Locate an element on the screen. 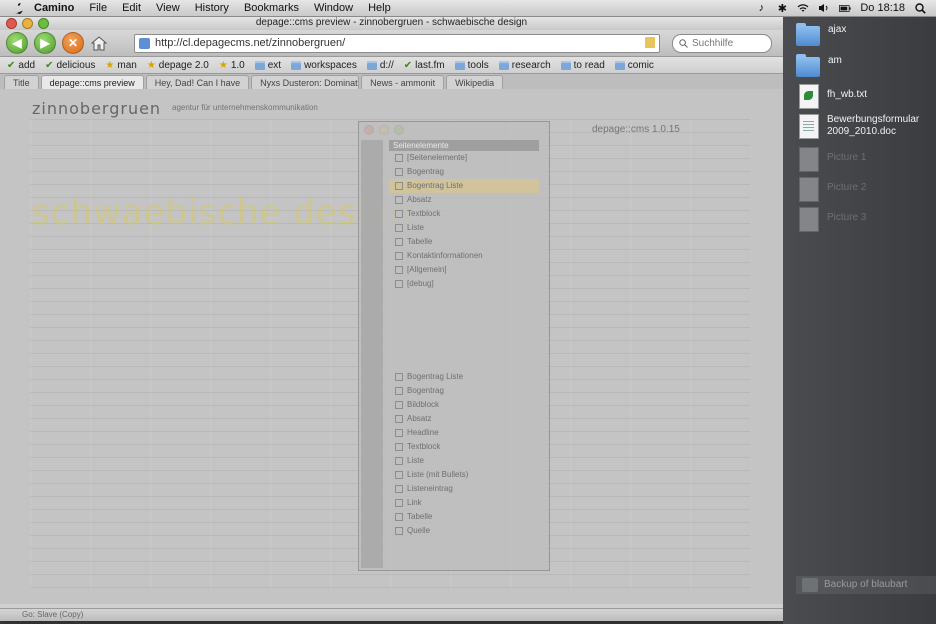 The width and height of the screenshot is (936, 624). menu-window: Window is located at coordinates (338, 8).